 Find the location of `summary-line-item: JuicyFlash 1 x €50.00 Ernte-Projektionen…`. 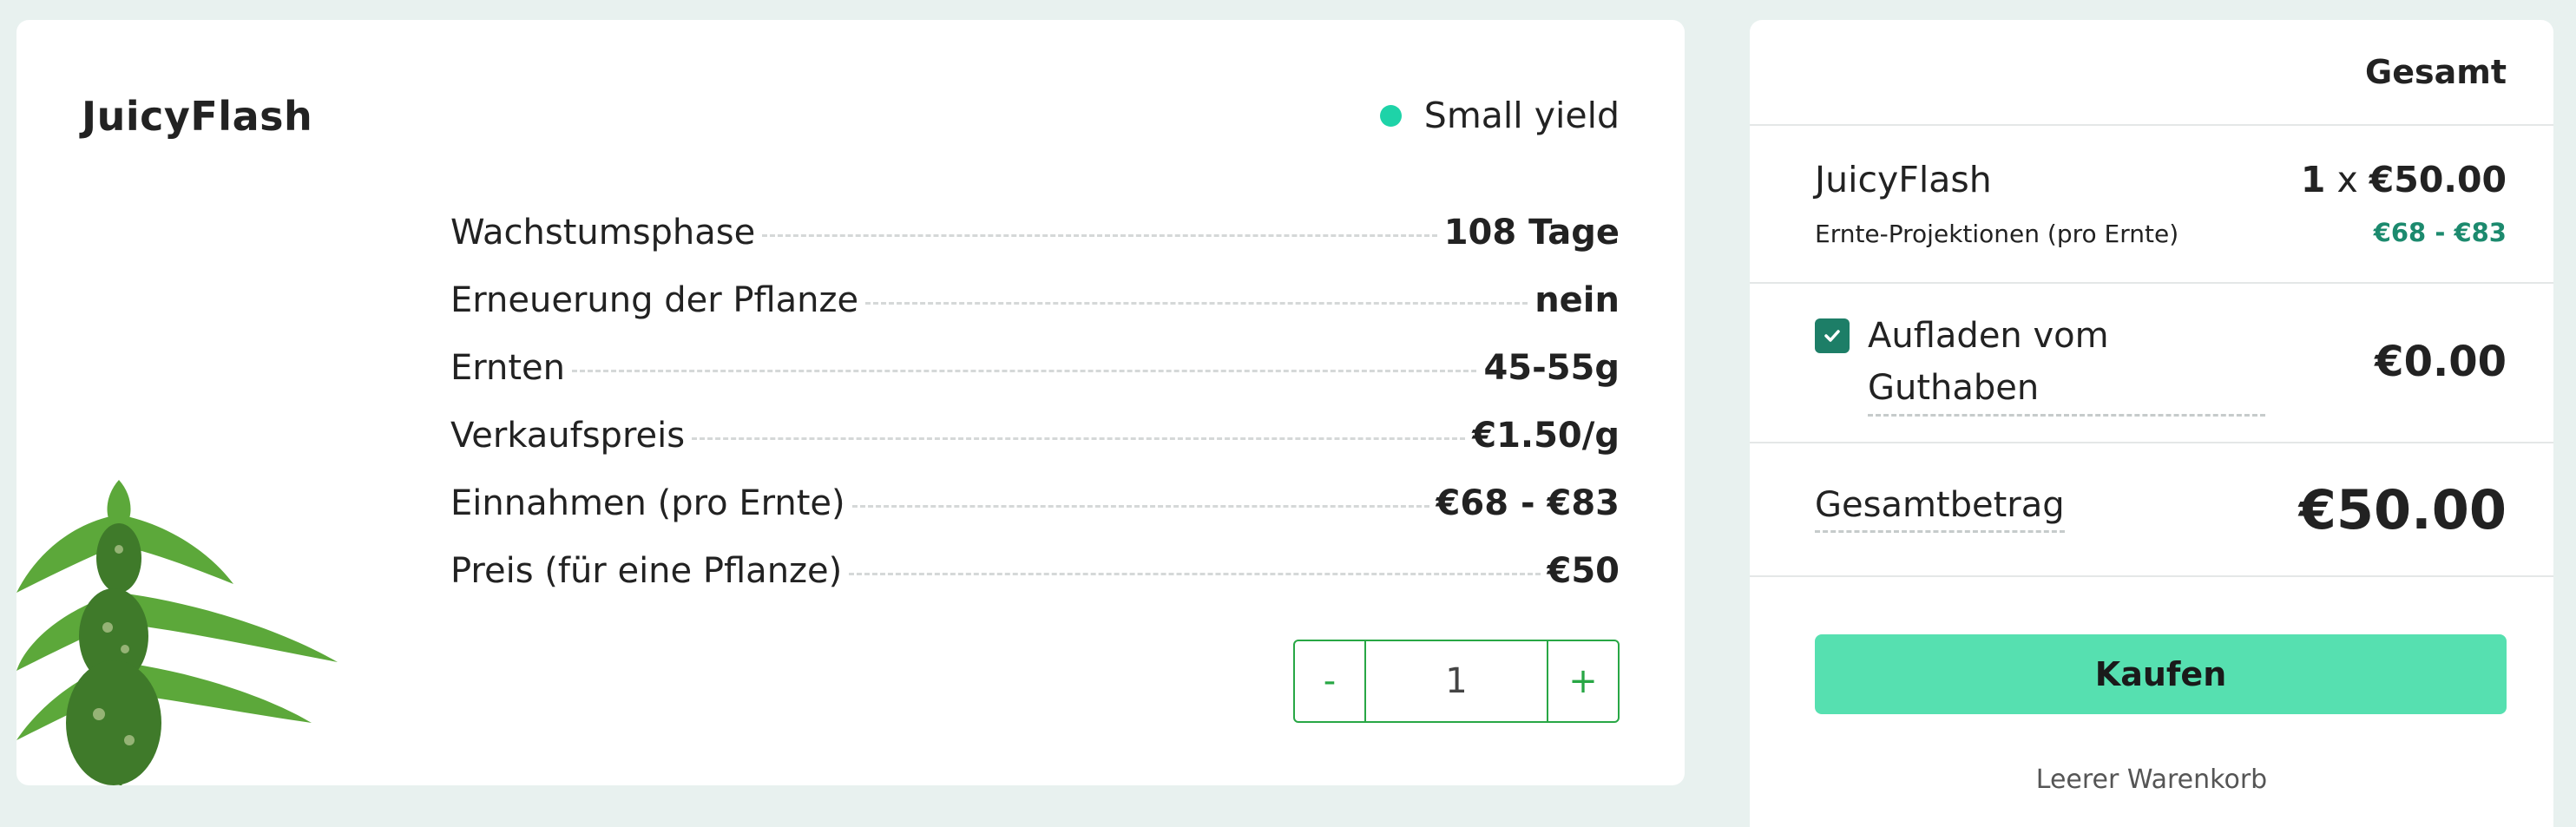

summary-line-item: JuicyFlash 1 x €50.00 Ernte-Projektionen… is located at coordinates (2151, 205).